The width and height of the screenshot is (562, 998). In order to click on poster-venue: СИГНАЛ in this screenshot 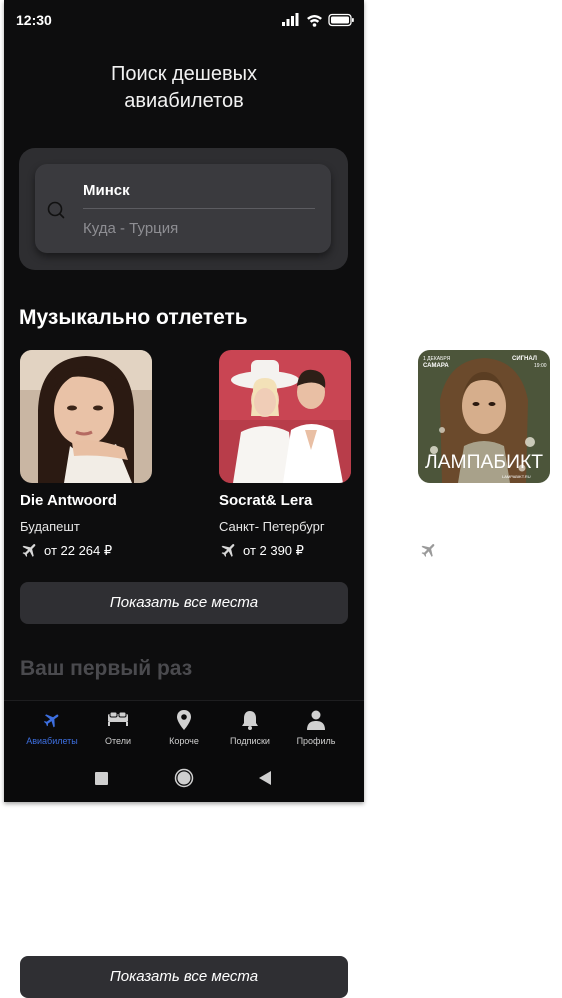, I will do `click(524, 359)`.